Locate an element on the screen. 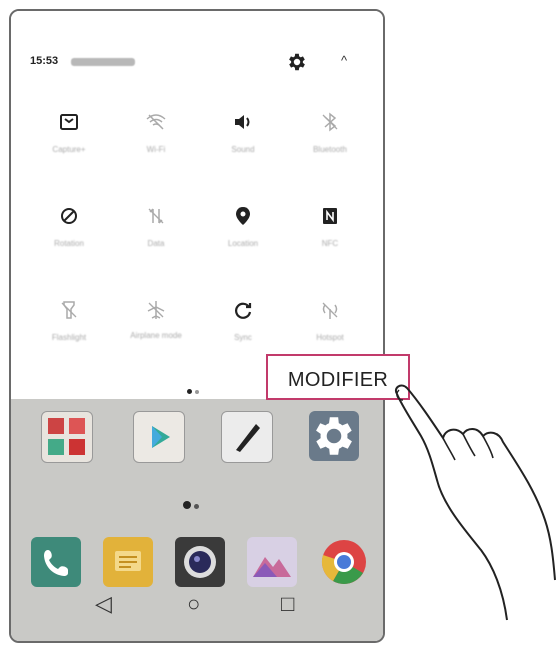 Image resolution: width=559 pixels, height=648 pixels. gallery-icon is located at coordinates (272, 562).